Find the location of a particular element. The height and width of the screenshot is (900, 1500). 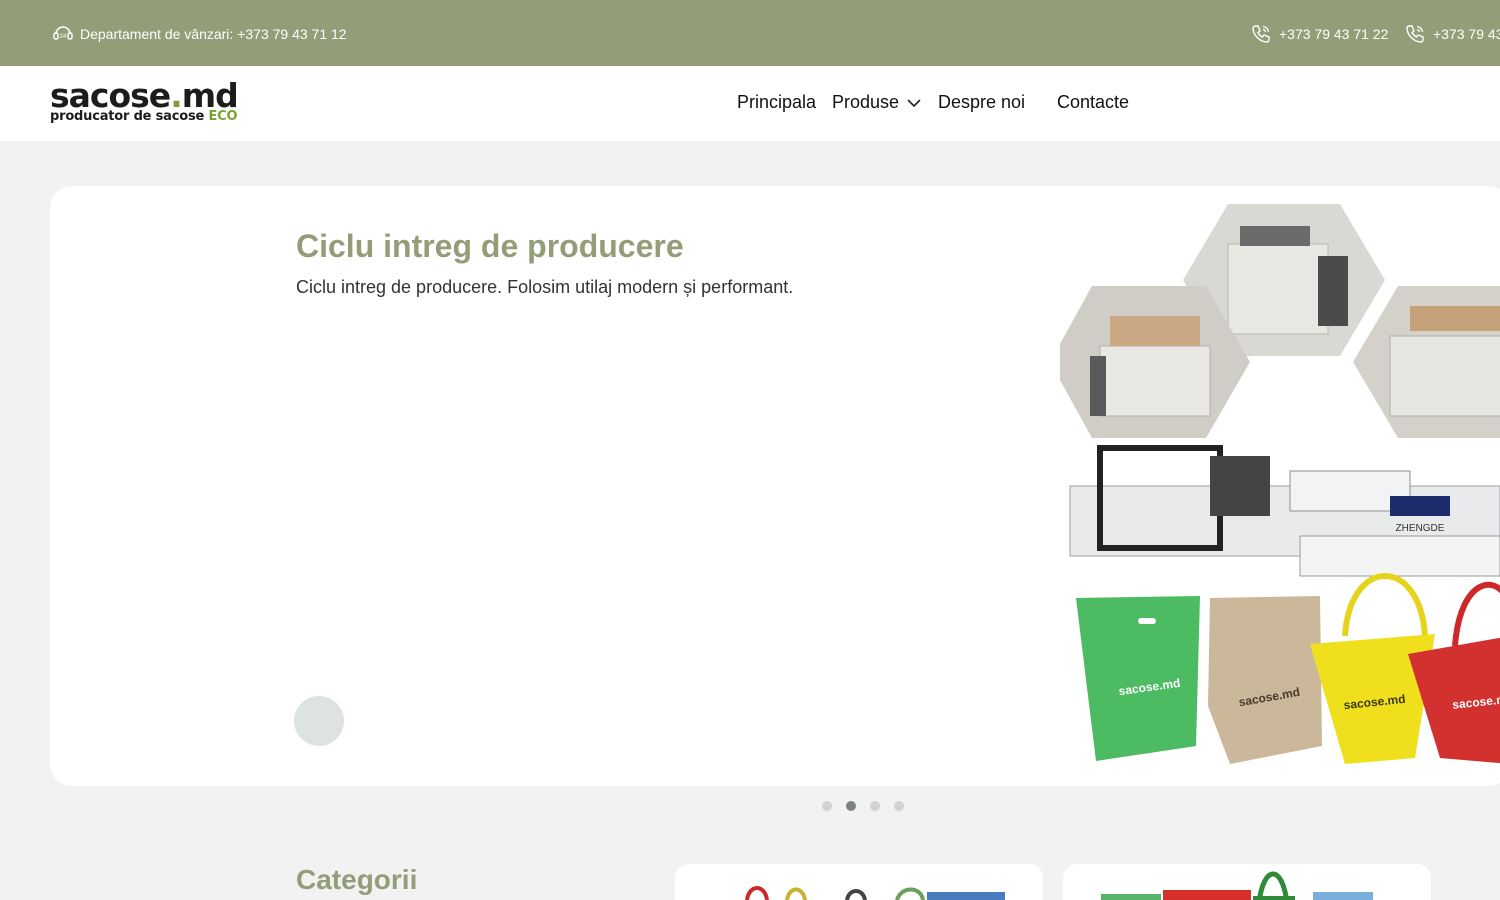

kraft-bag: sacose.md is located at coordinates (1265, 680).